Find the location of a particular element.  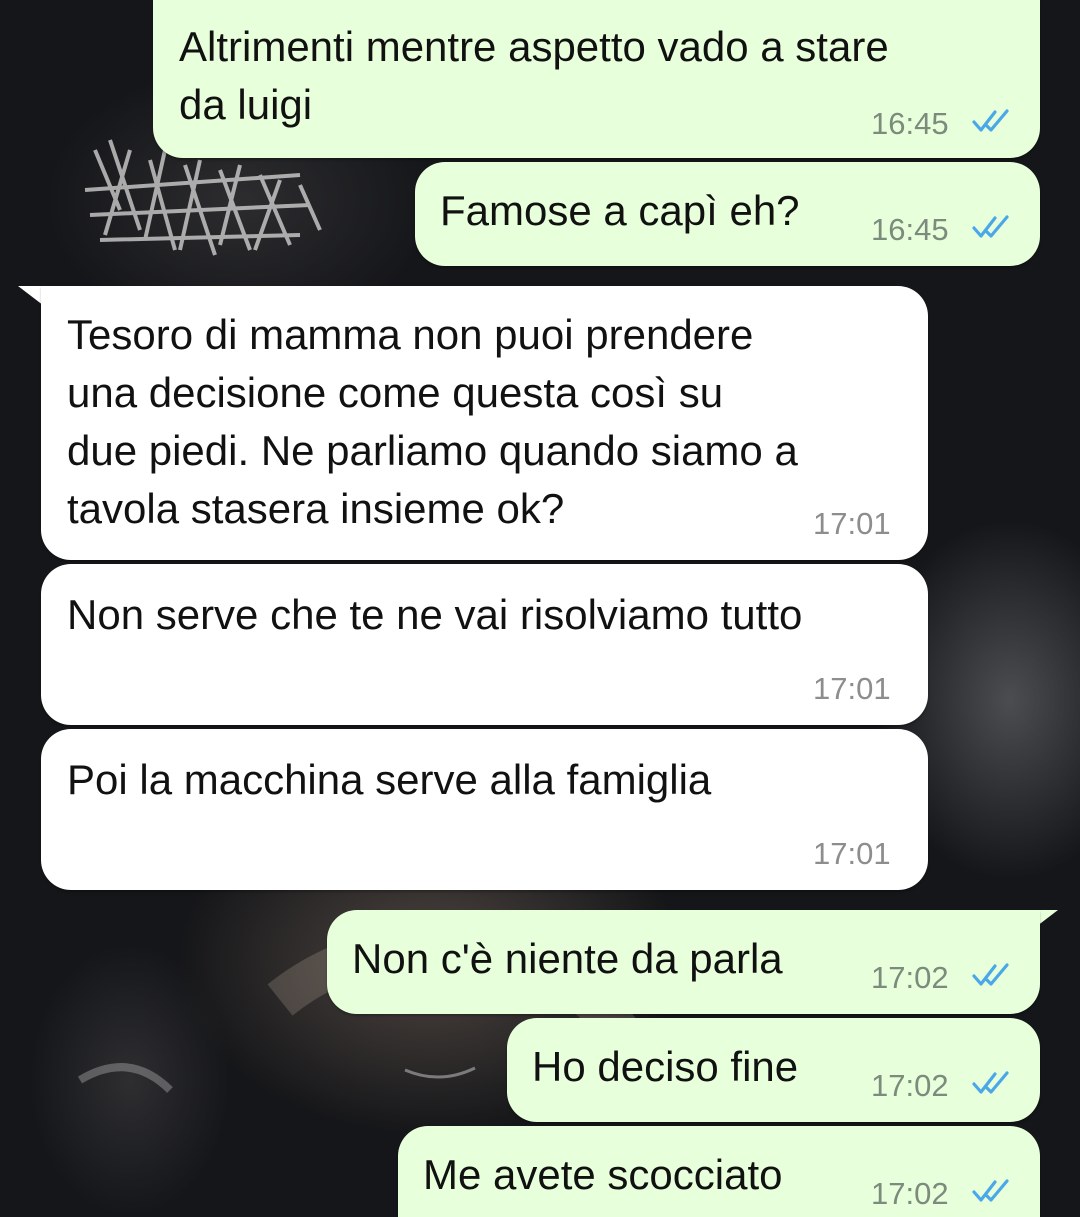

message-text: Famose a capì eh? is located at coordinates (620, 210).